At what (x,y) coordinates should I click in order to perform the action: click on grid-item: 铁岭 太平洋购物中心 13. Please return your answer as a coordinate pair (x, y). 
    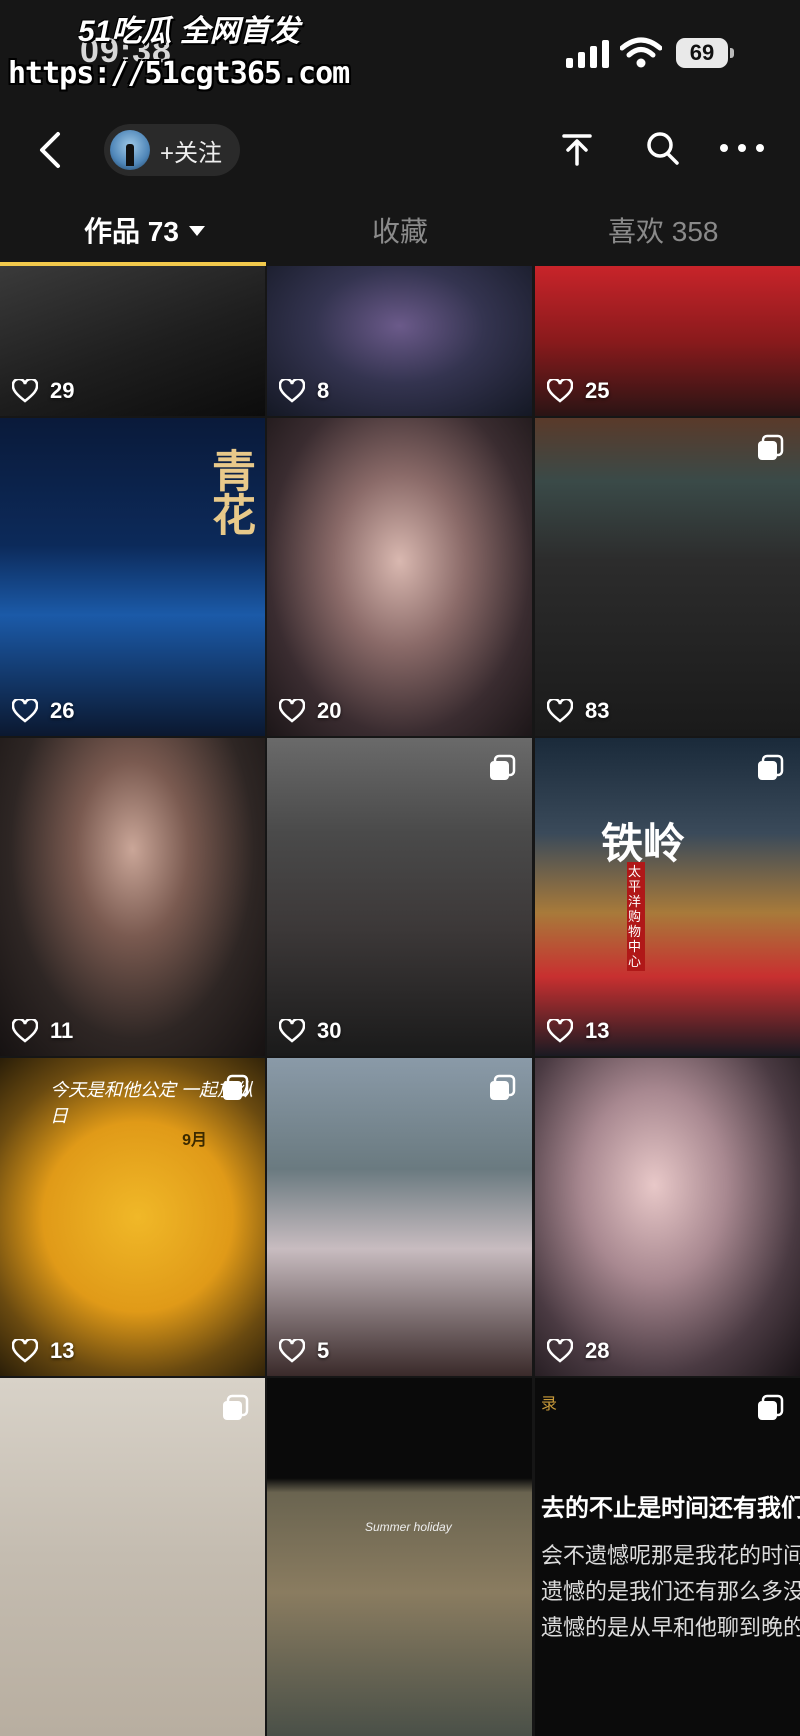
    Looking at the image, I should click on (667, 897).